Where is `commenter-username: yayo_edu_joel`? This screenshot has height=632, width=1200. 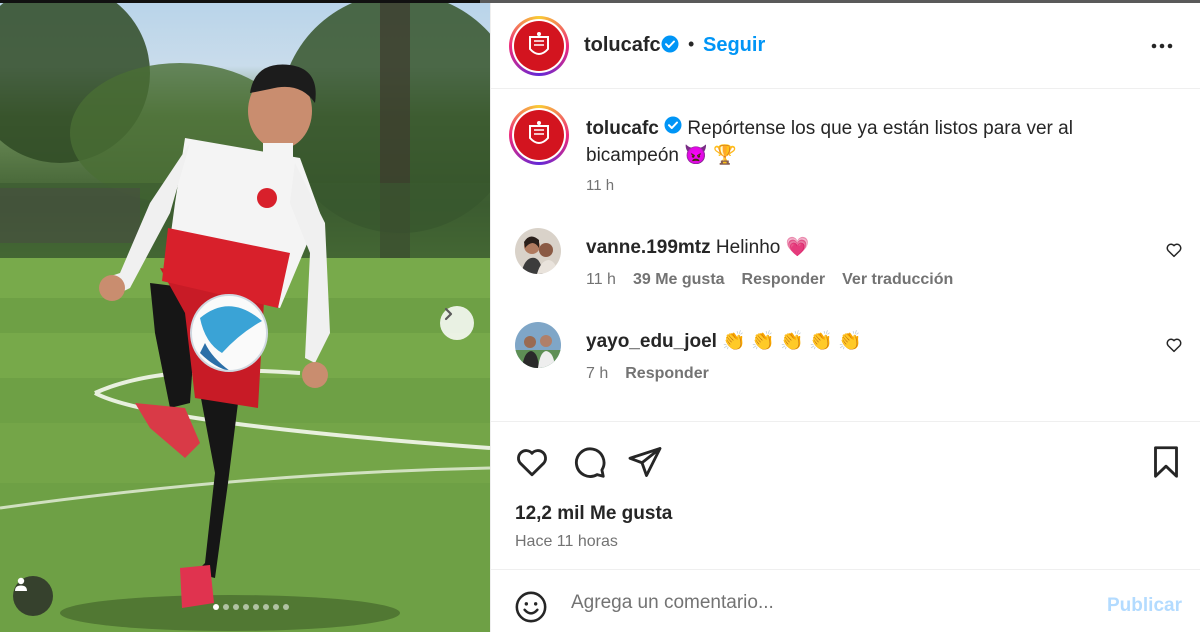 commenter-username: yayo_edu_joel is located at coordinates (651, 341).